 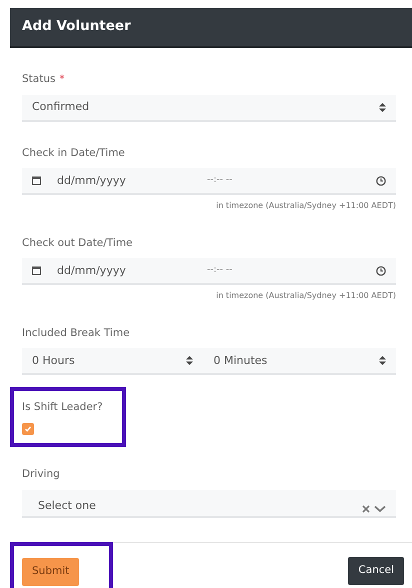 What do you see at coordinates (299, 361) in the screenshot?
I see `select-field: 0 Minutes` at bounding box center [299, 361].